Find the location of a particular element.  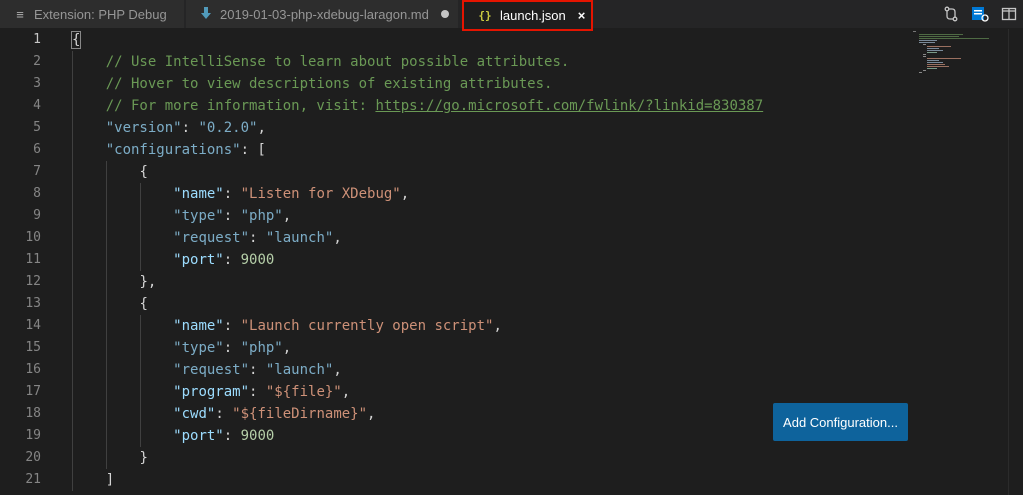

punctuation: ] is located at coordinates (110, 480).